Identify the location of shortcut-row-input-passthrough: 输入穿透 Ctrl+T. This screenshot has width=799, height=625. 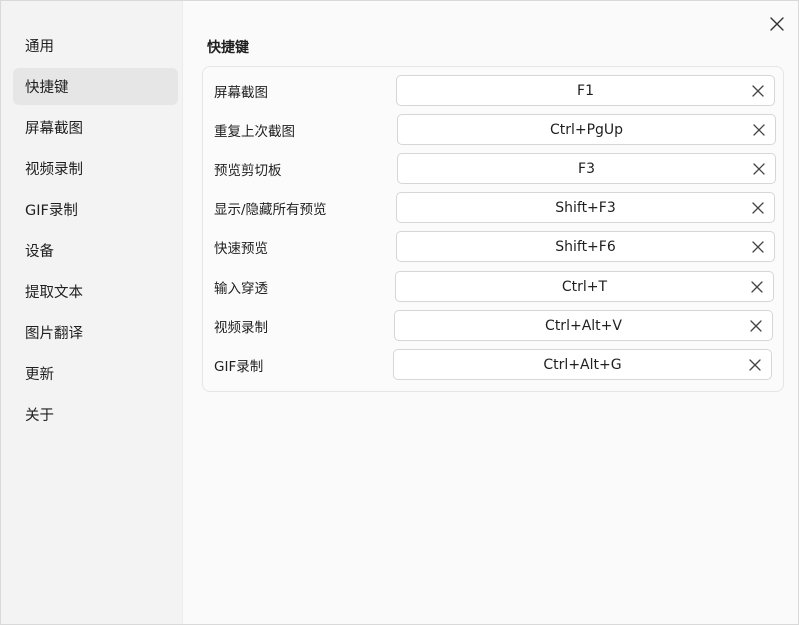
(493, 286).